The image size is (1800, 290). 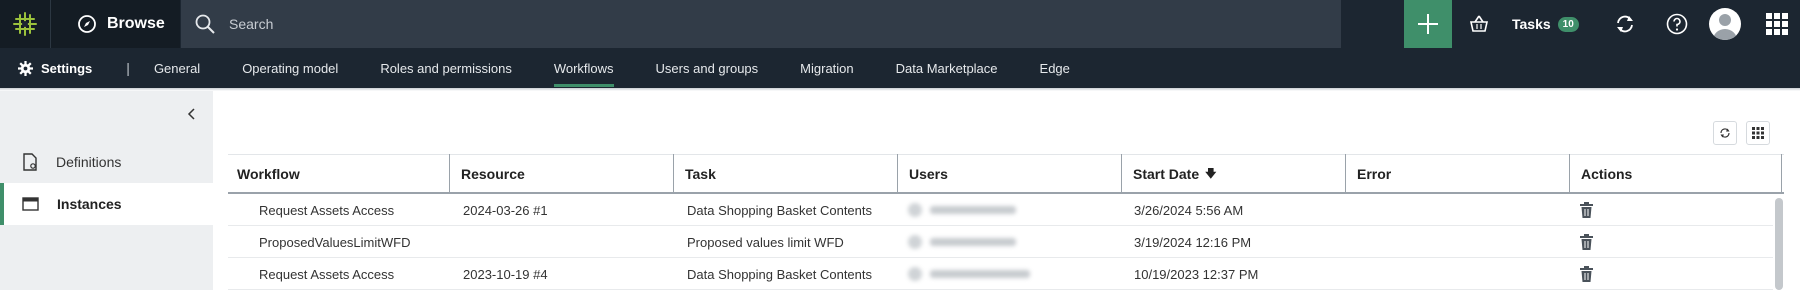 I want to click on start-date-cell: 3/26/2024 5:56 AM, so click(x=1189, y=210).